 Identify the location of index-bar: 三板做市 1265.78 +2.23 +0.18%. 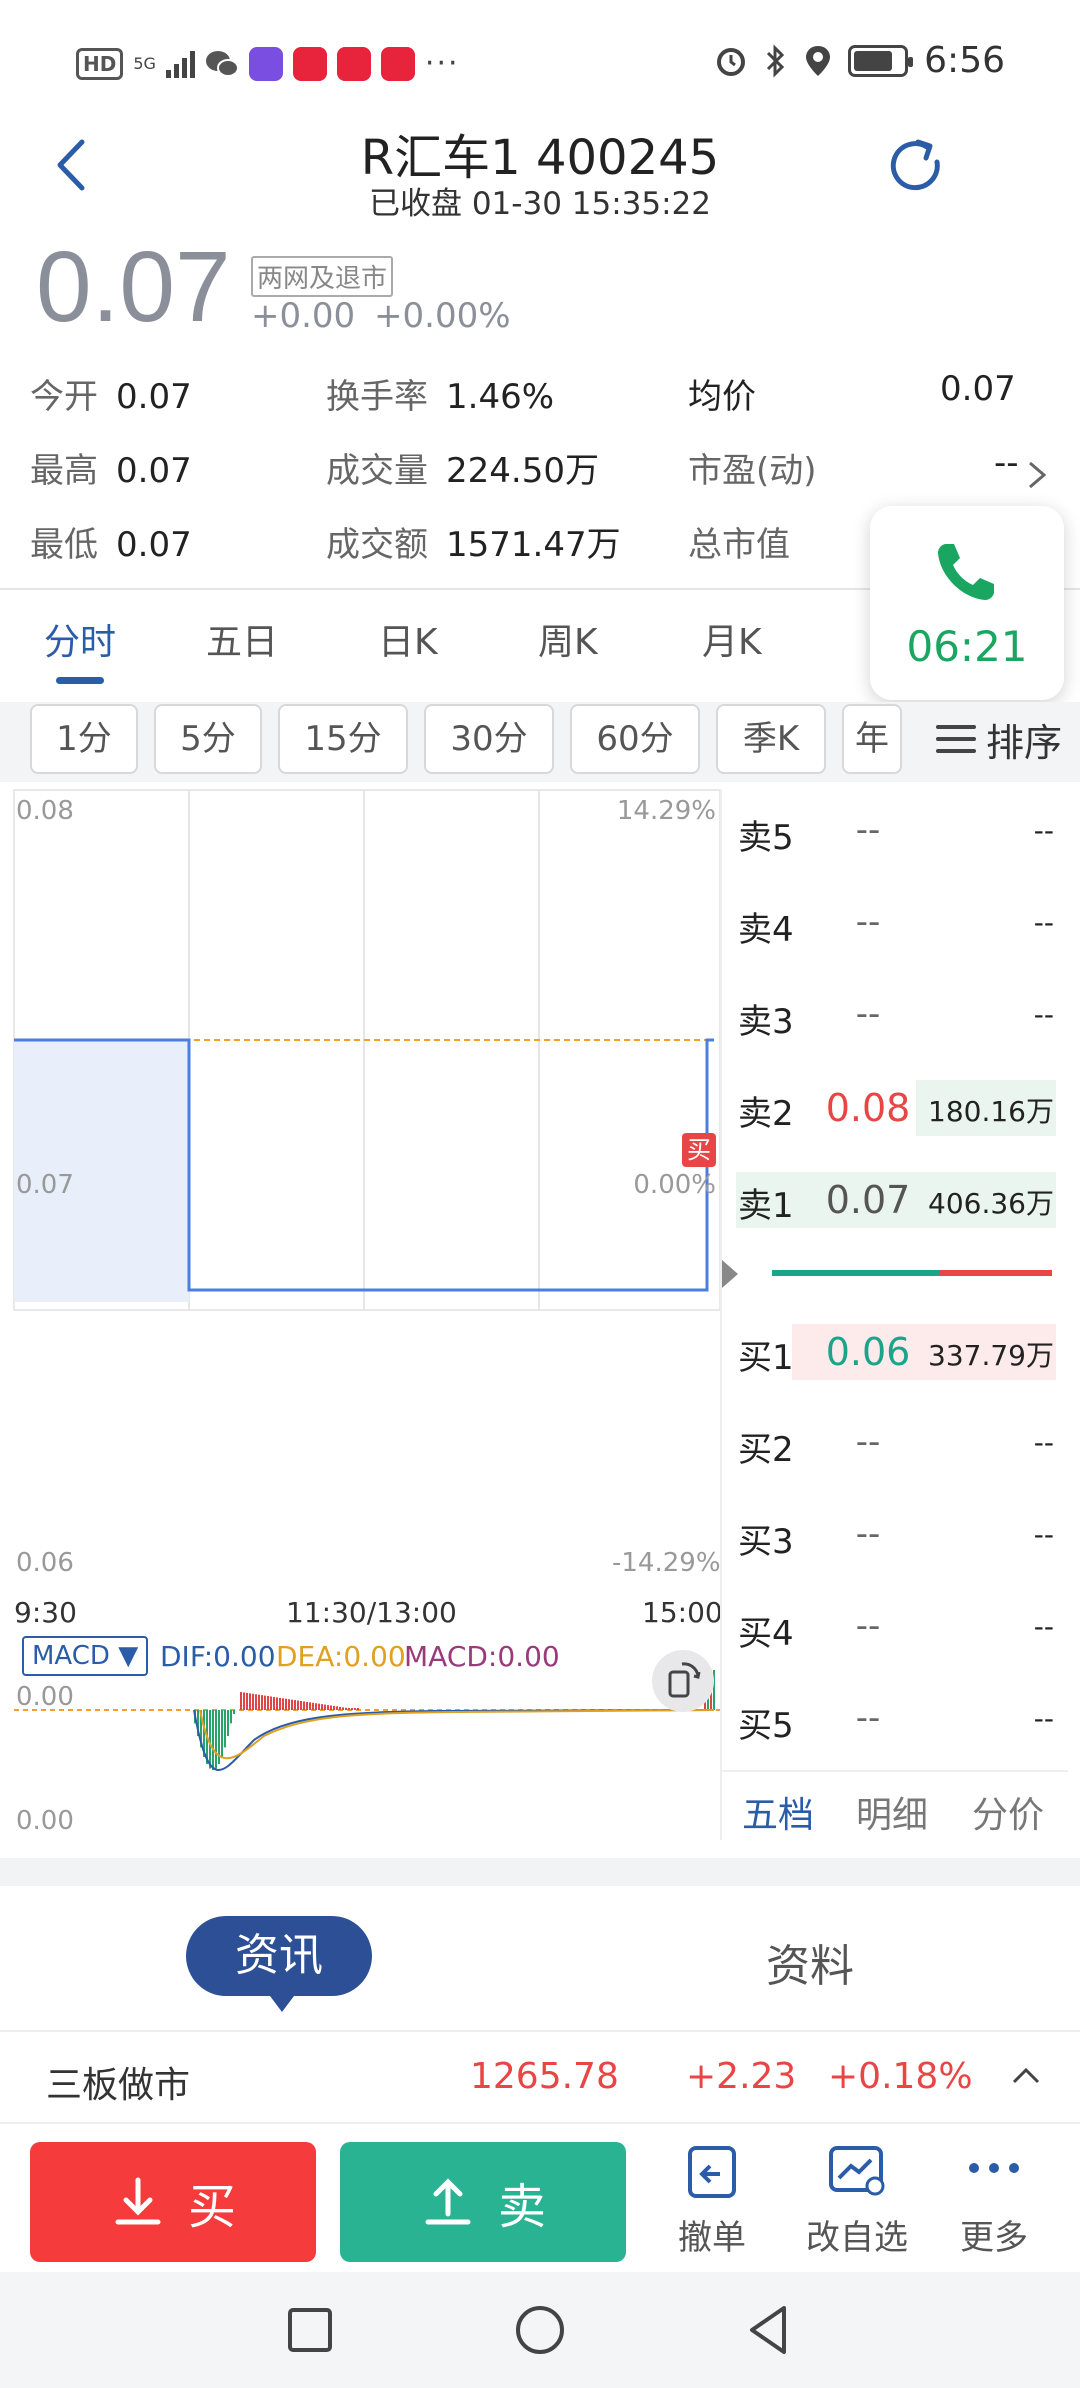
(540, 2076).